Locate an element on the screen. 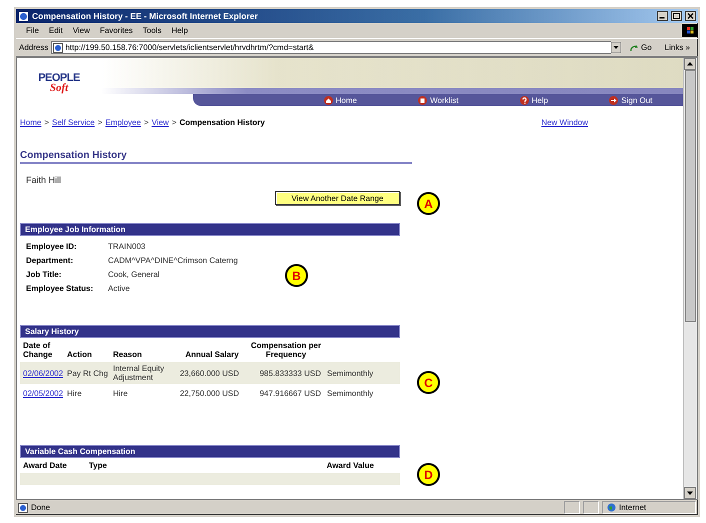 This screenshot has width=706, height=523. breadcrumb-link: Employee is located at coordinates (123, 122).